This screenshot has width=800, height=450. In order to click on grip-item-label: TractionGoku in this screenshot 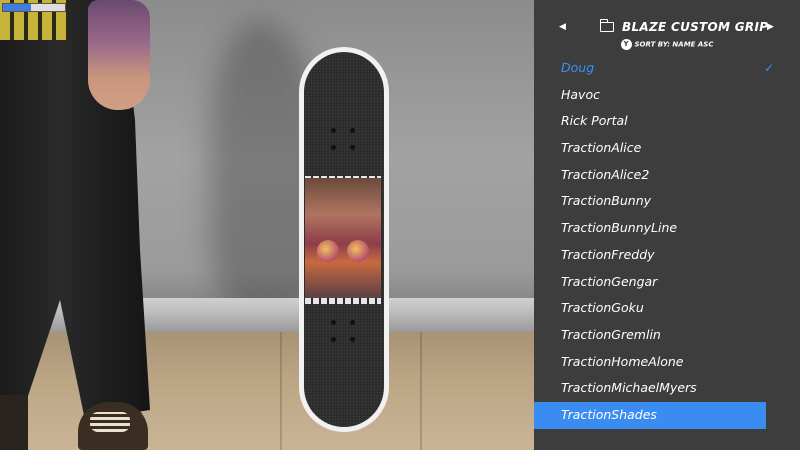, I will do `click(602, 308)`.